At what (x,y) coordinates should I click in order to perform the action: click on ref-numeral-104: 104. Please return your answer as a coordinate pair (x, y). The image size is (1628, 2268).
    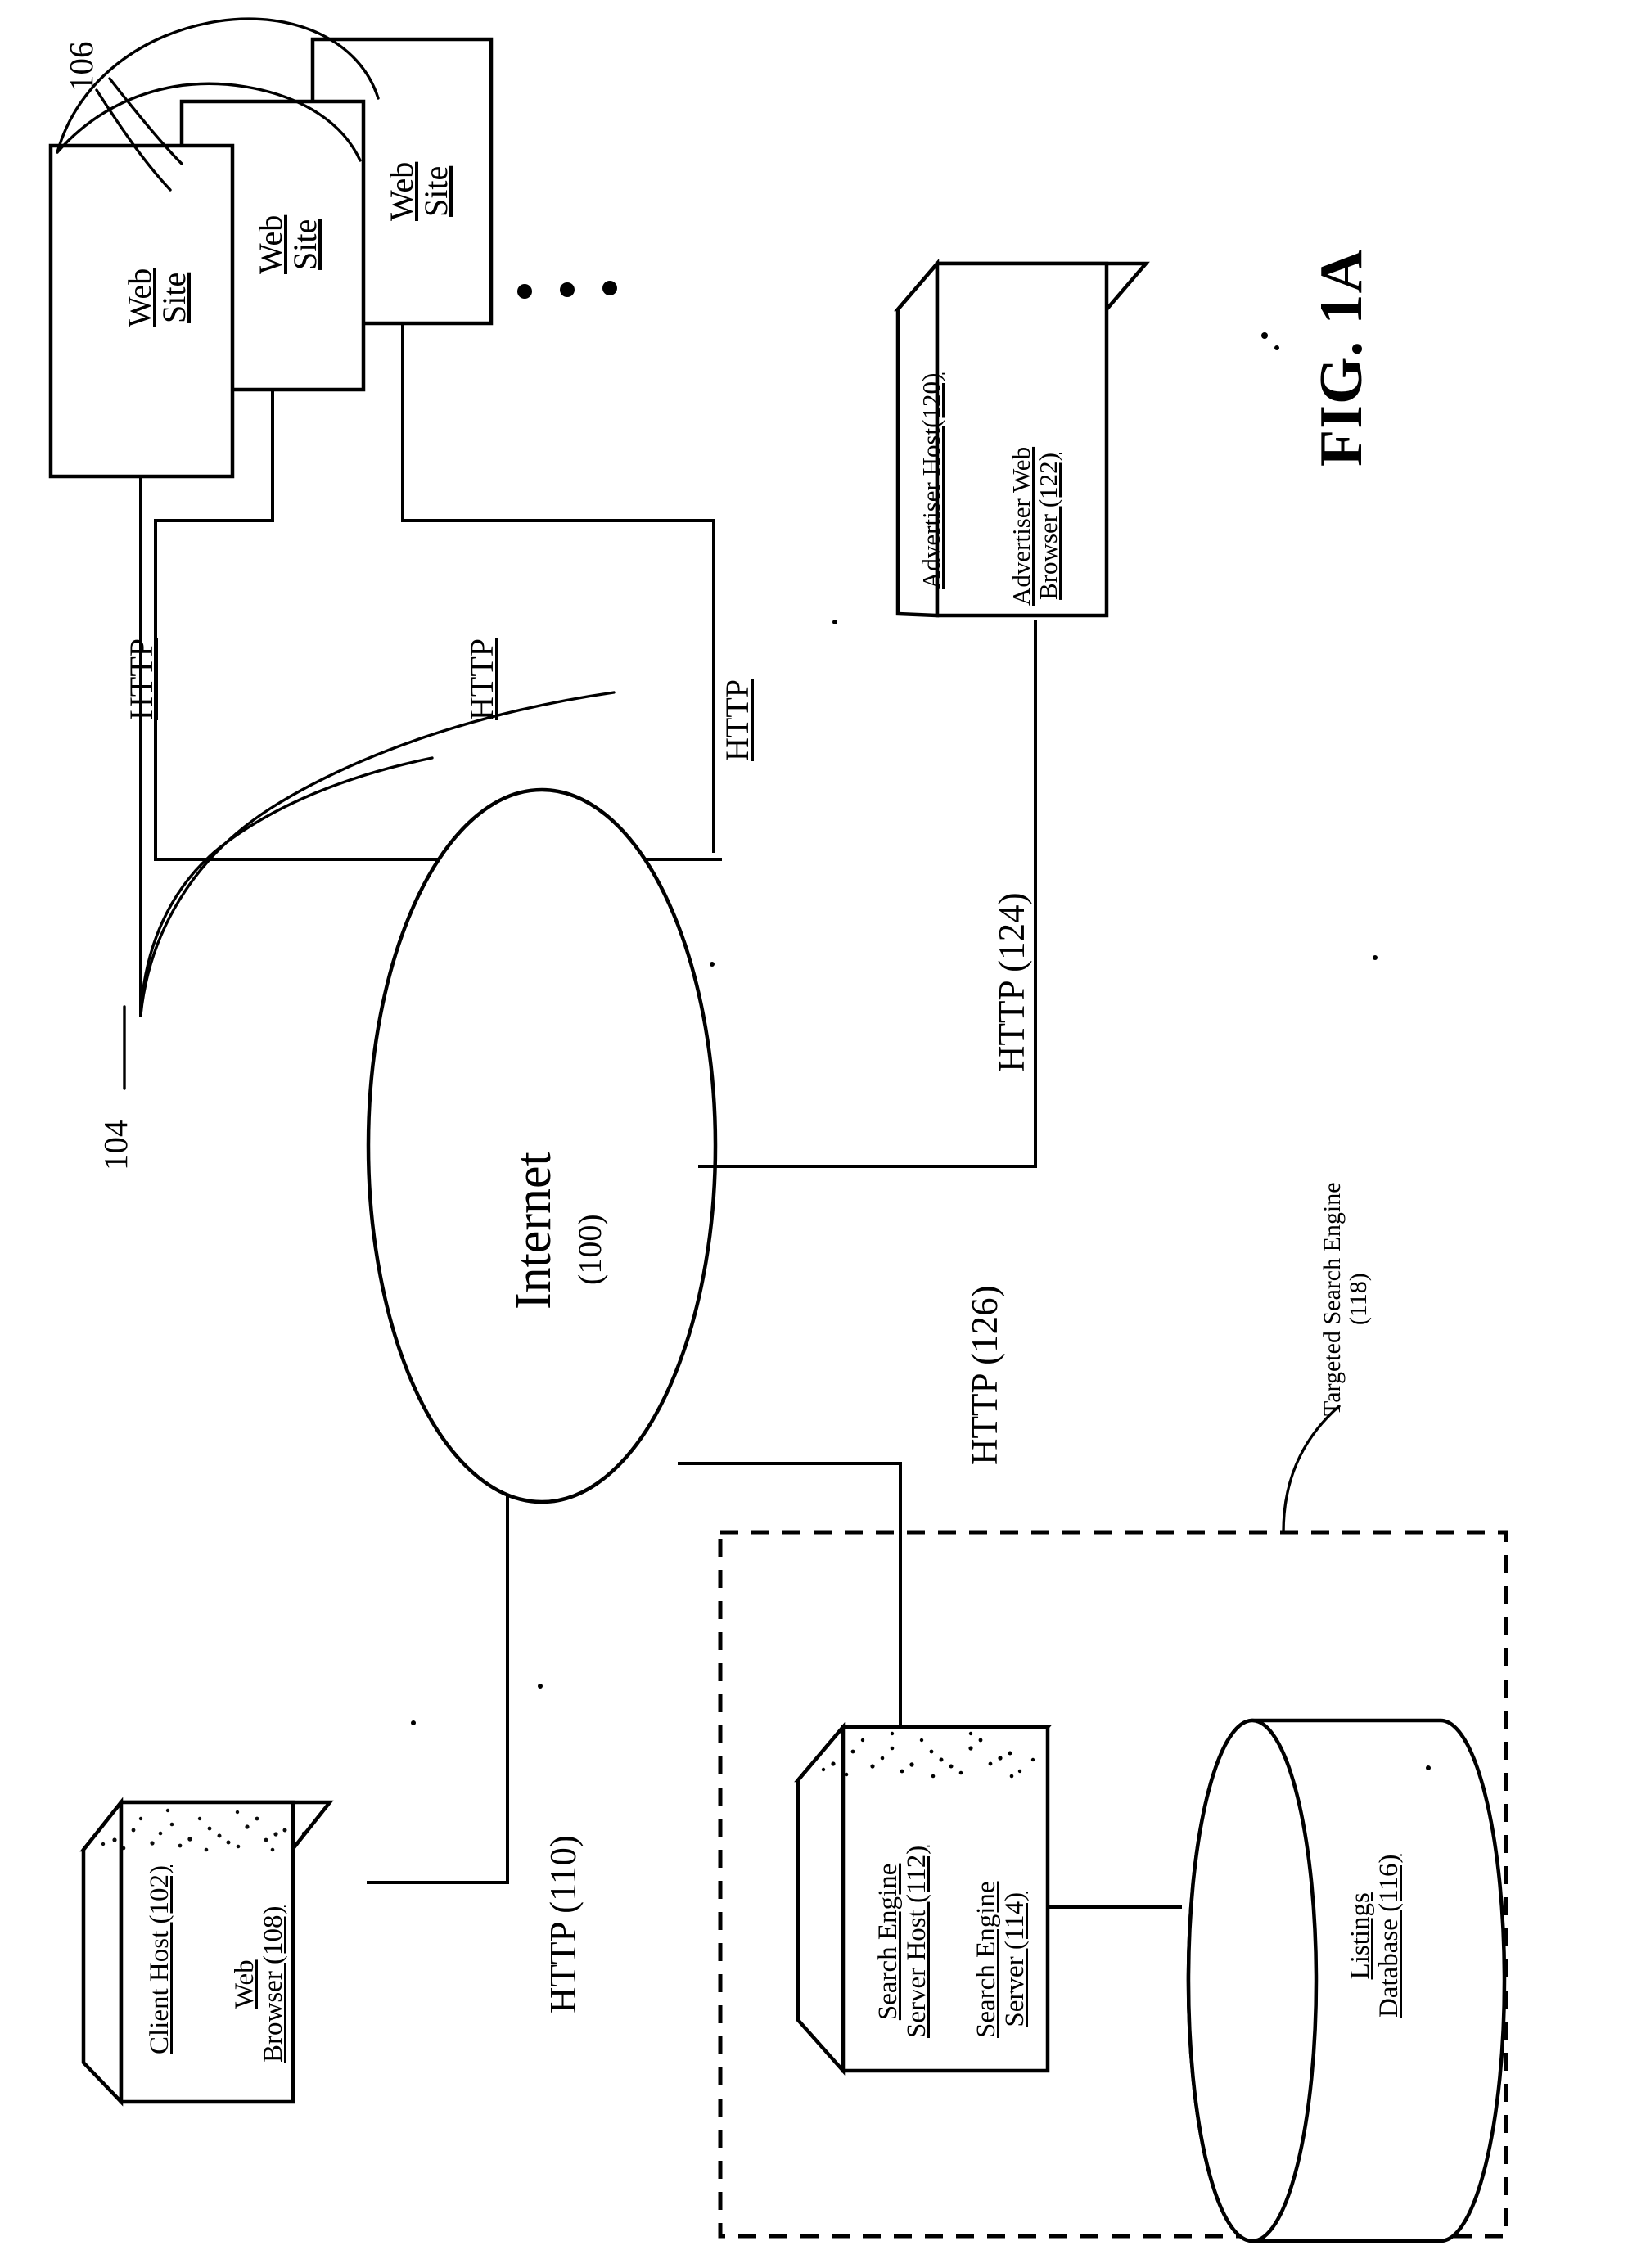
    Looking at the image, I should click on (115, 1146).